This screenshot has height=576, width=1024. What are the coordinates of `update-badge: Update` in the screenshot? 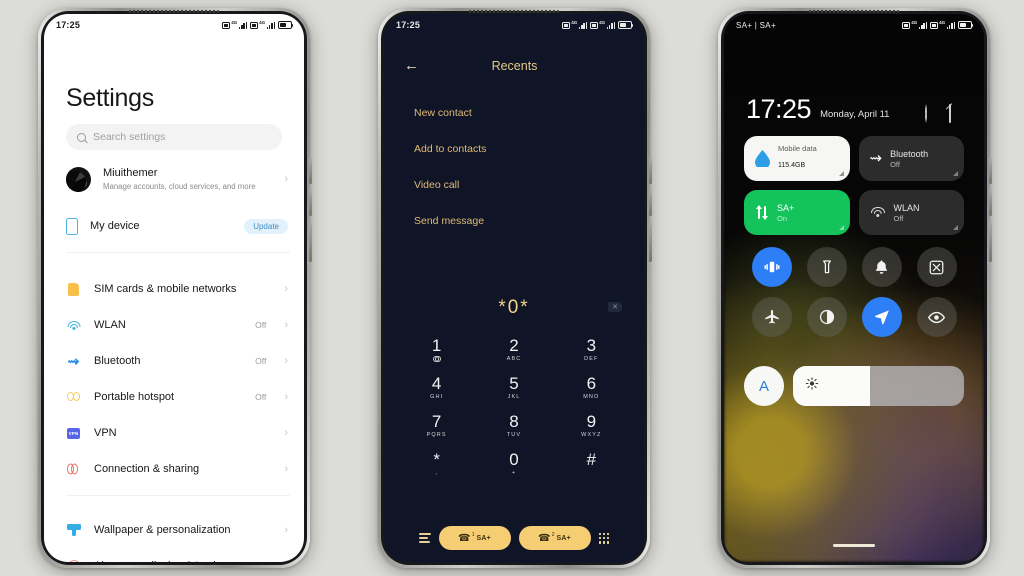 It's located at (266, 226).